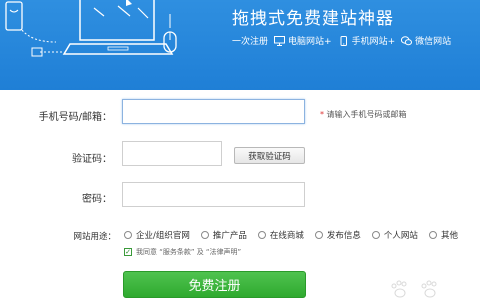 The height and width of the screenshot is (300, 480). I want to click on usage-option-publish: 发布信息, so click(337, 235).